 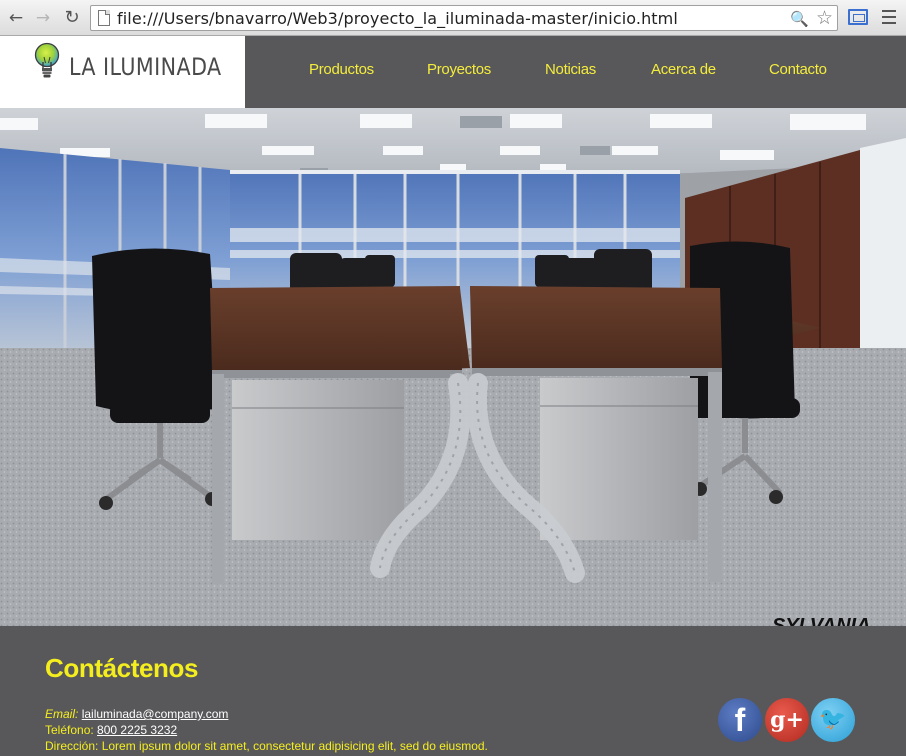 What do you see at coordinates (155, 714) in the screenshot?
I see `email-link: lailuminada@company.com` at bounding box center [155, 714].